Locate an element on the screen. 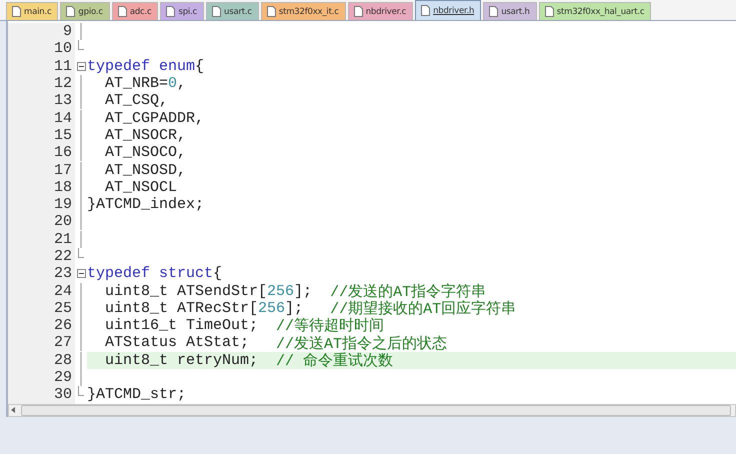 The width and height of the screenshot is (736, 454). line-number: 9 is located at coordinates (41, 31).